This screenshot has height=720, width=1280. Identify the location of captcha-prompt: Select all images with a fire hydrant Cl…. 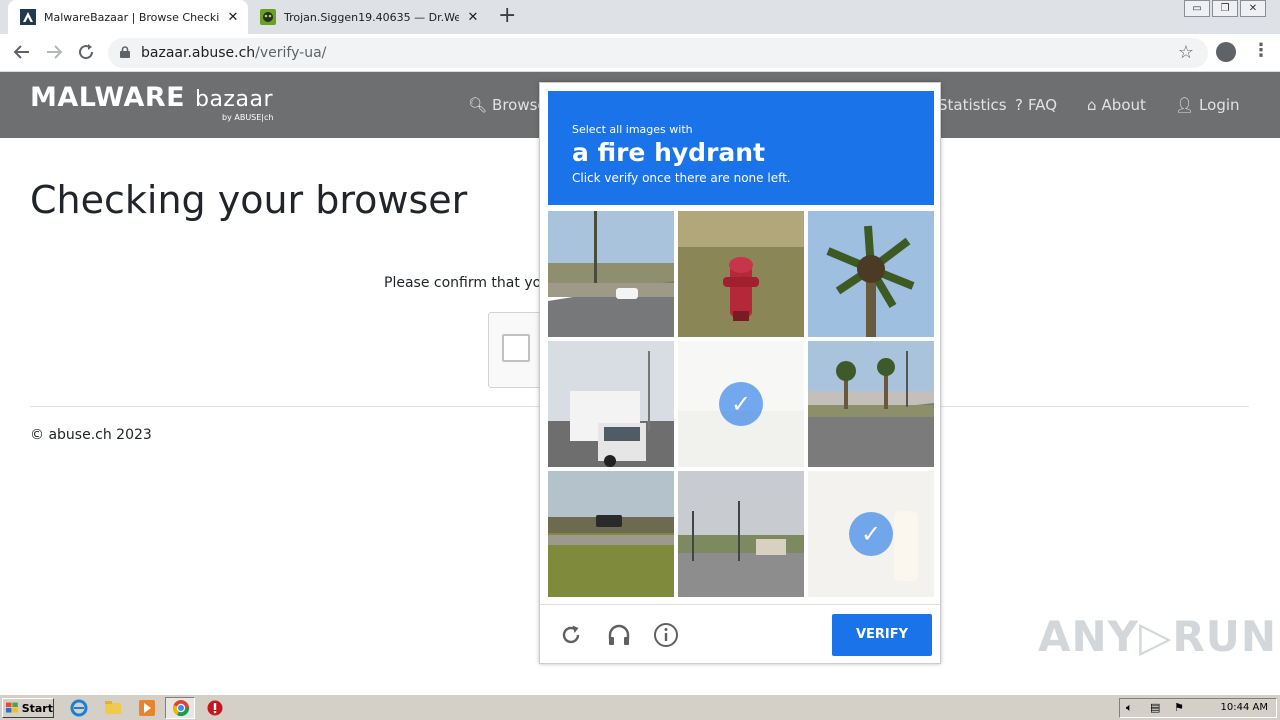
(741, 148).